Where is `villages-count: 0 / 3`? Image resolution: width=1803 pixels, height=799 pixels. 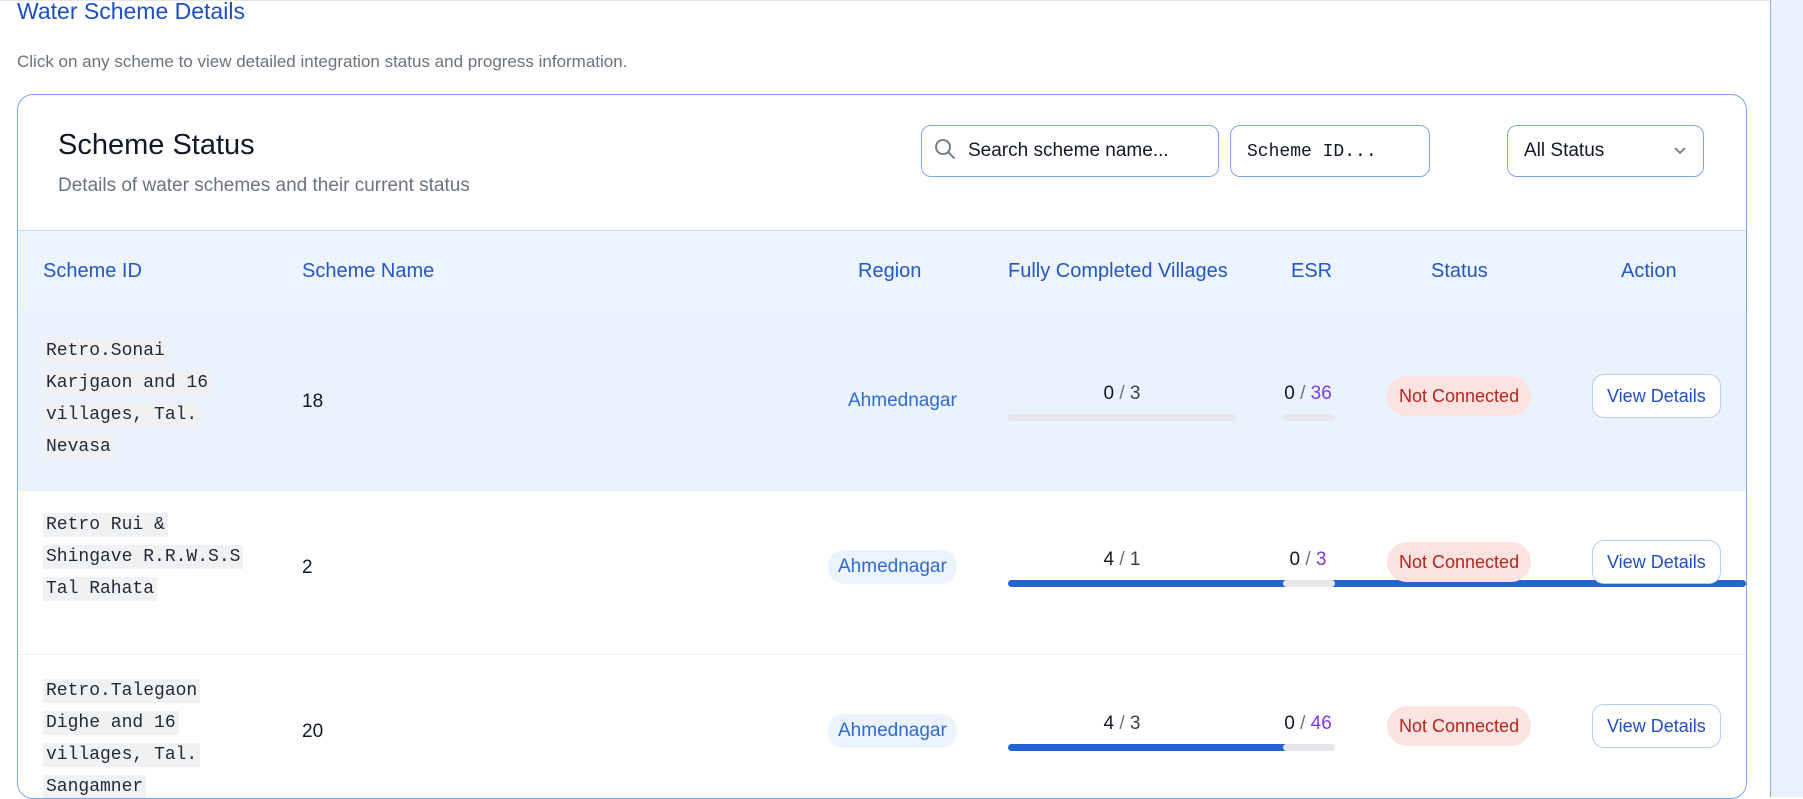
villages-count: 0 / 3 is located at coordinates (1122, 394).